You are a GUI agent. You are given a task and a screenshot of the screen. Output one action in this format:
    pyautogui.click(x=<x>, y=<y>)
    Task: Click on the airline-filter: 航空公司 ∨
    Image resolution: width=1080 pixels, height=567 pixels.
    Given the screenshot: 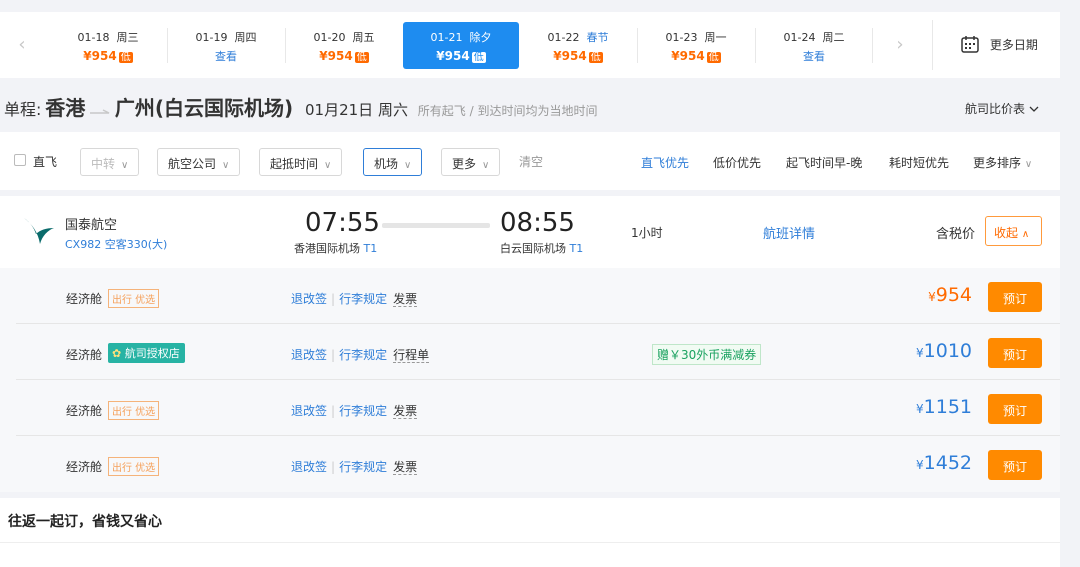 What is the action you would take?
    pyautogui.click(x=199, y=162)
    